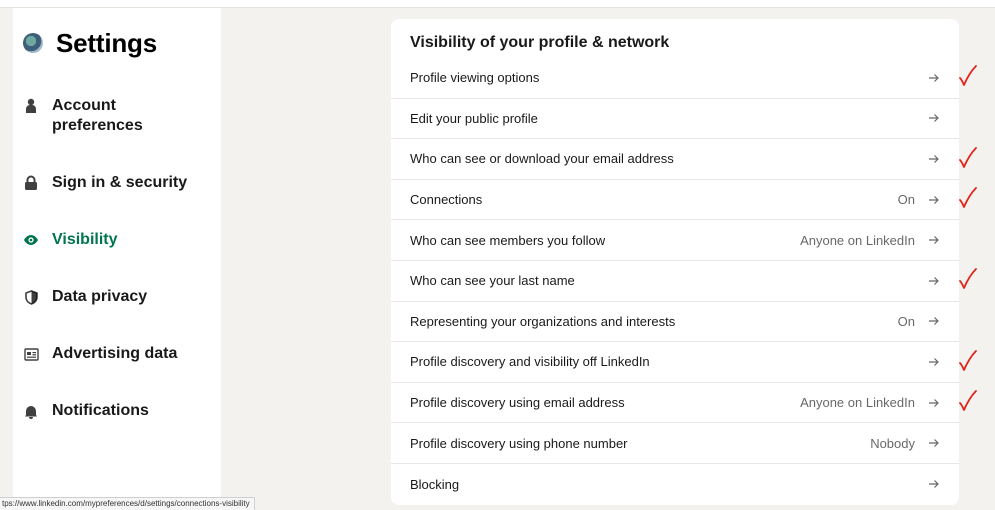  I want to click on setting-row-last-name: Who can see your last name, so click(675, 281).